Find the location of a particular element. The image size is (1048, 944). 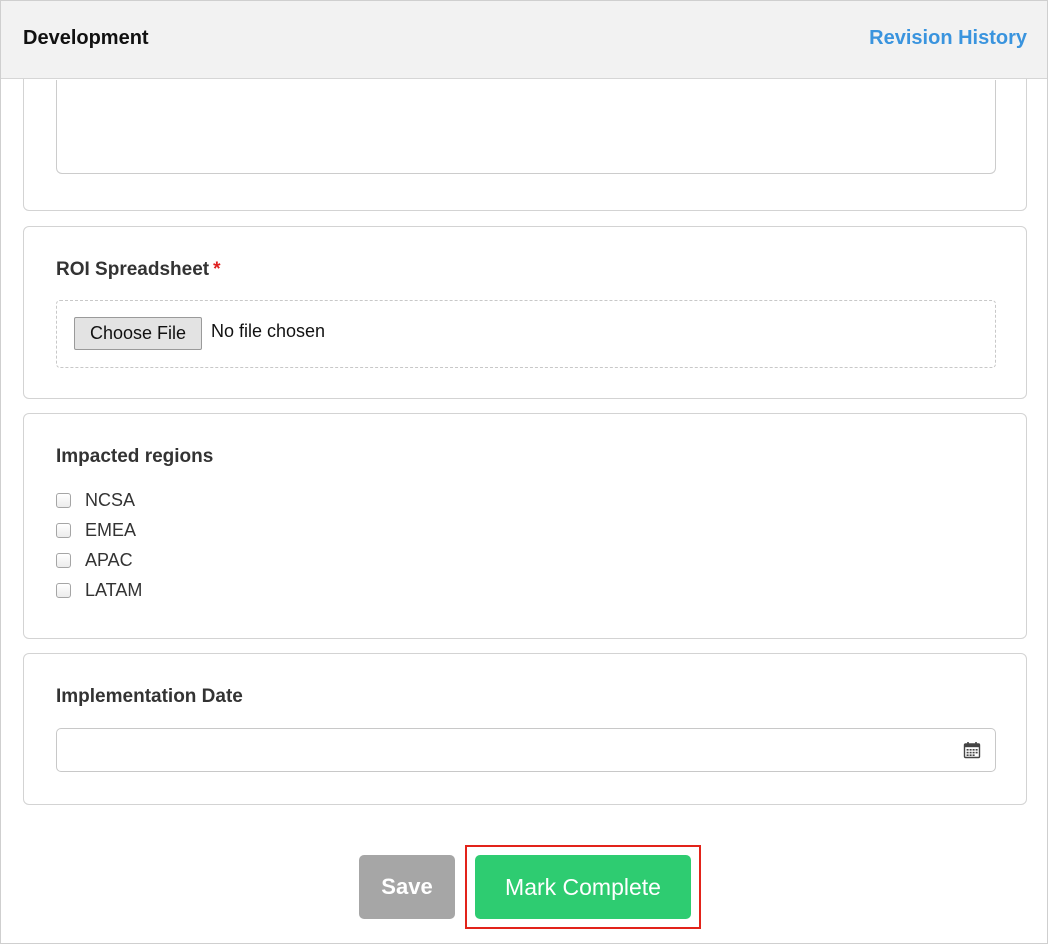

region-option-emea: EMEA is located at coordinates (96, 530).